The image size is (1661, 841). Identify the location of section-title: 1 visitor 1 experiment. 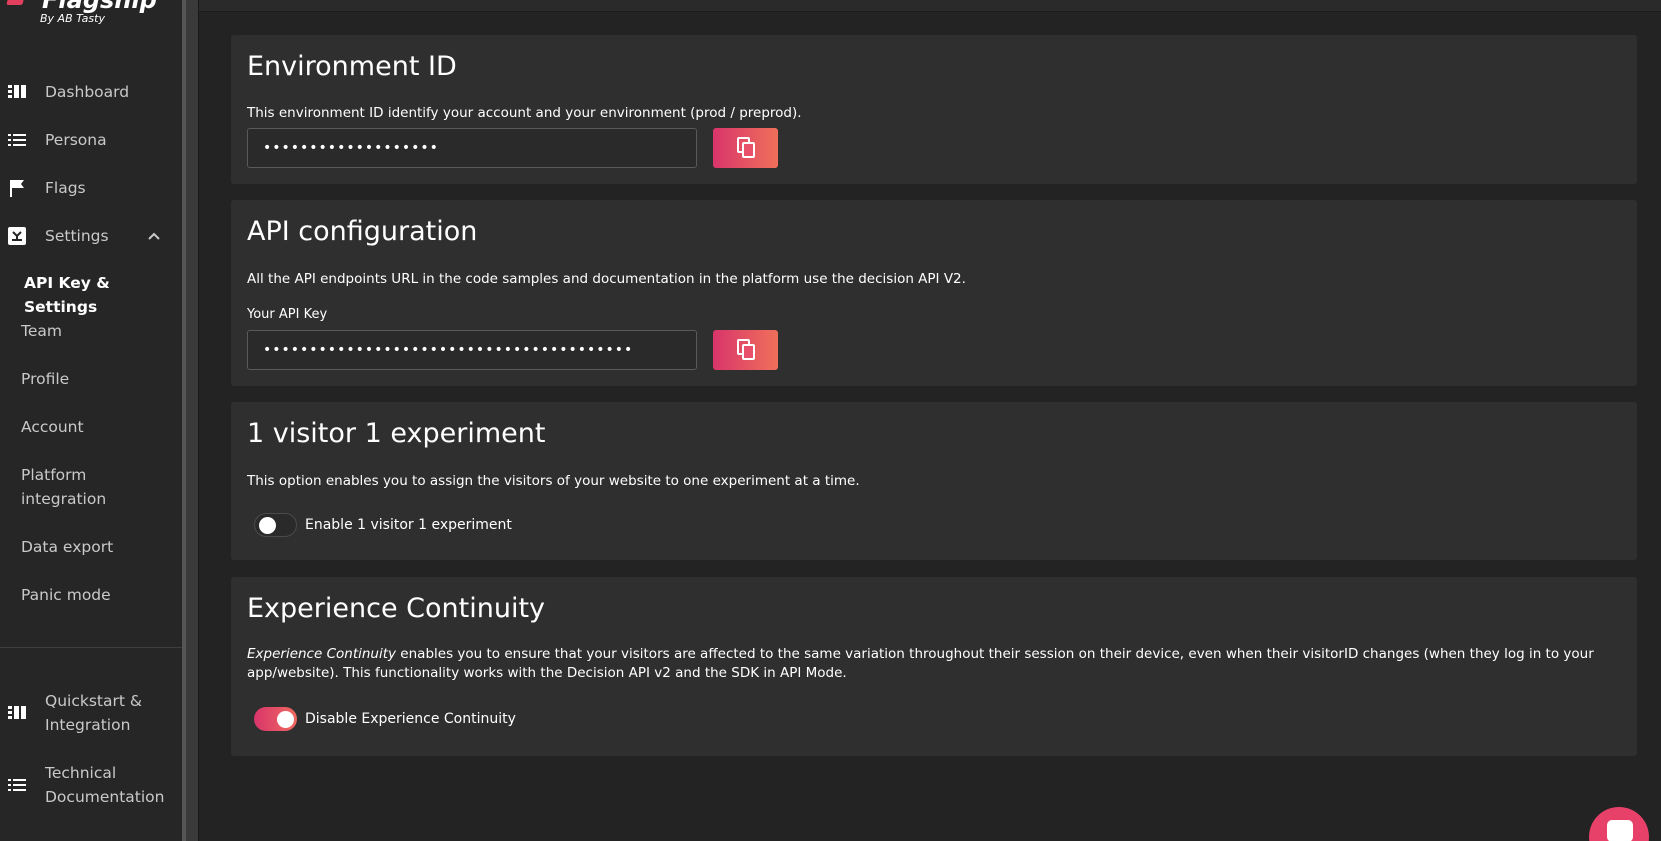
(396, 433).